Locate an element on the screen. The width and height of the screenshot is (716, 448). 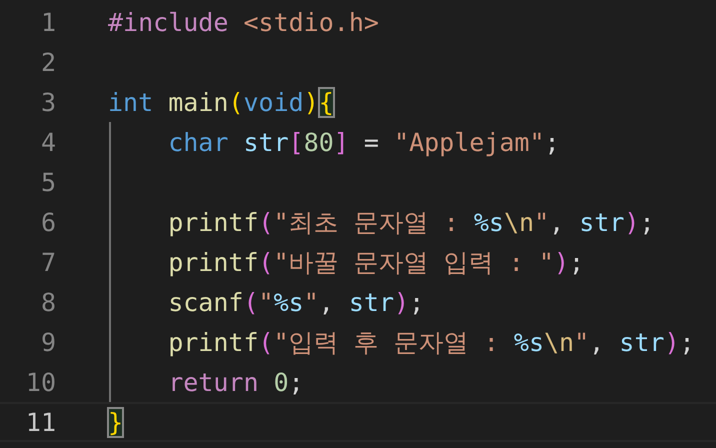
code-token: 0 is located at coordinates (281, 382).